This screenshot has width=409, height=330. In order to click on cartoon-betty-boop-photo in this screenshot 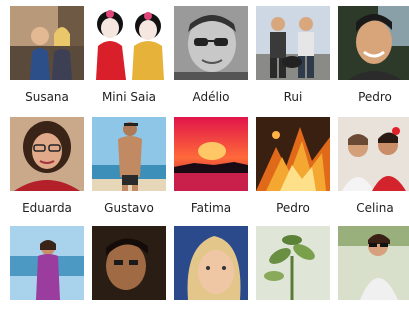, I will do `click(129, 43)`.